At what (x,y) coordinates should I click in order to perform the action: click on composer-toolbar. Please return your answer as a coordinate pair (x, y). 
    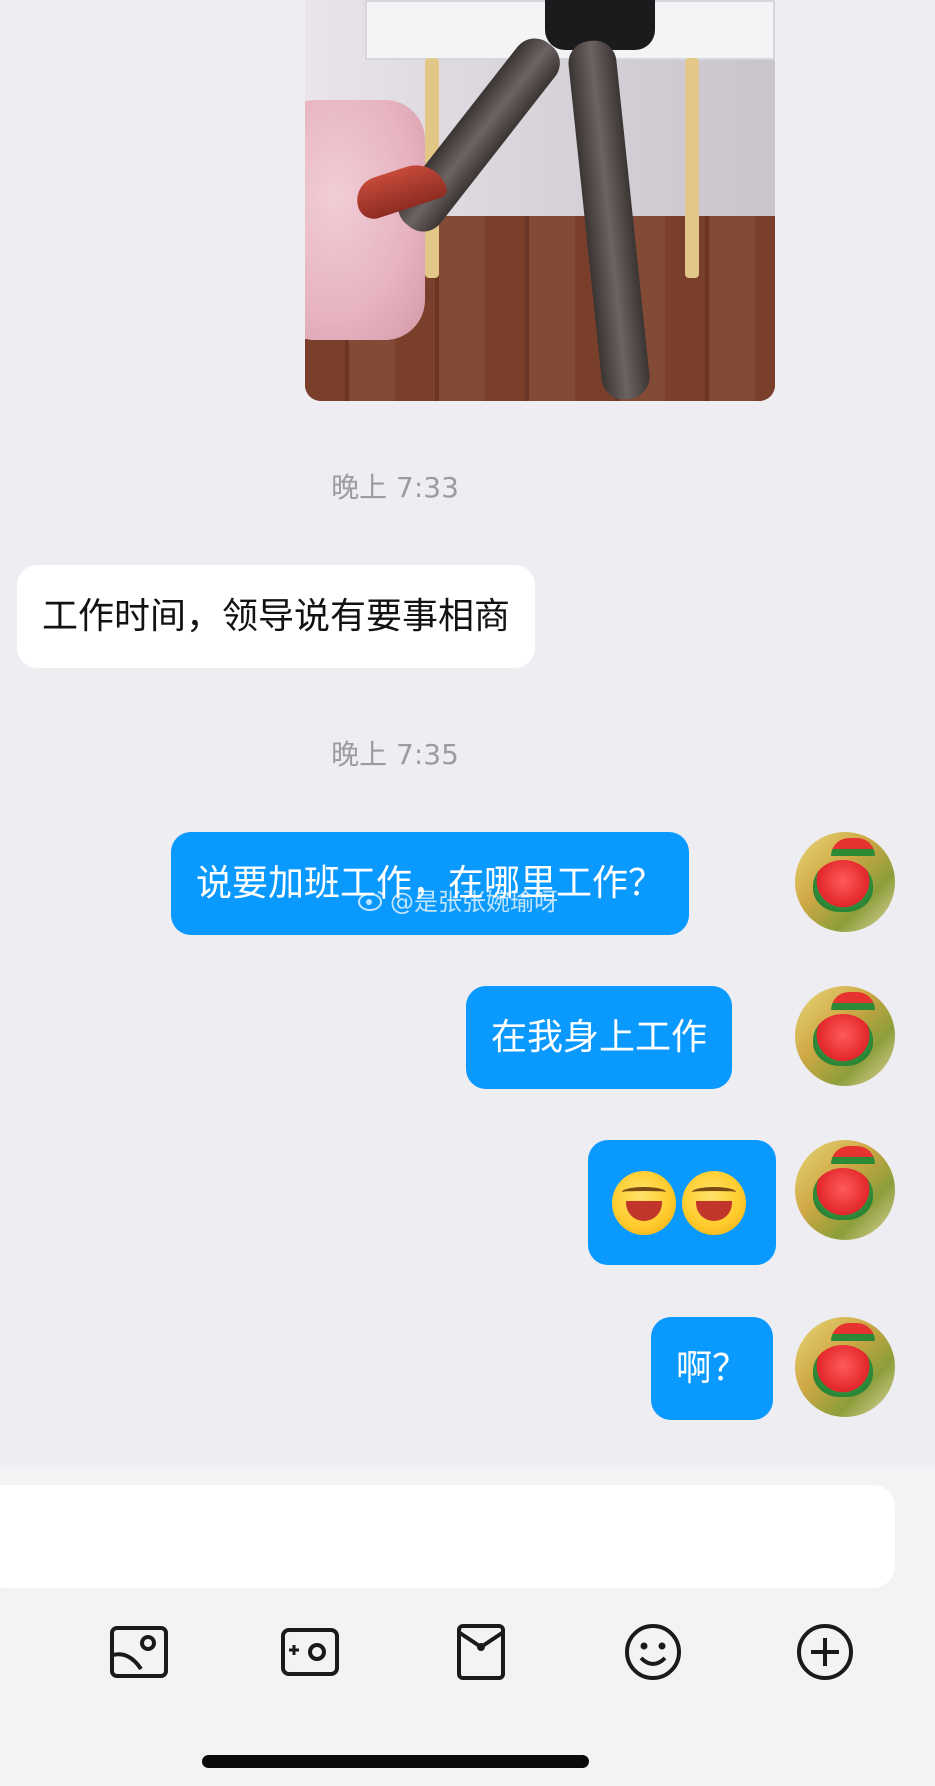
    Looking at the image, I should click on (467, 1660).